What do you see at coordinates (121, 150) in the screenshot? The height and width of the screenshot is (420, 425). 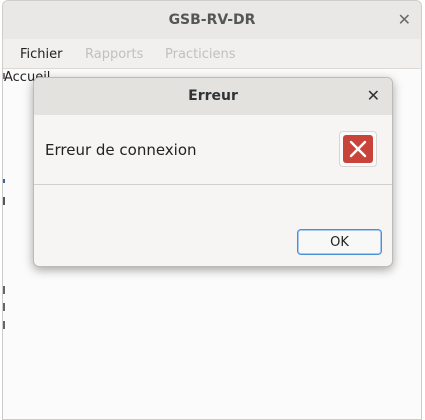 I see `dialog-message: Erreur de connexion` at bounding box center [121, 150].